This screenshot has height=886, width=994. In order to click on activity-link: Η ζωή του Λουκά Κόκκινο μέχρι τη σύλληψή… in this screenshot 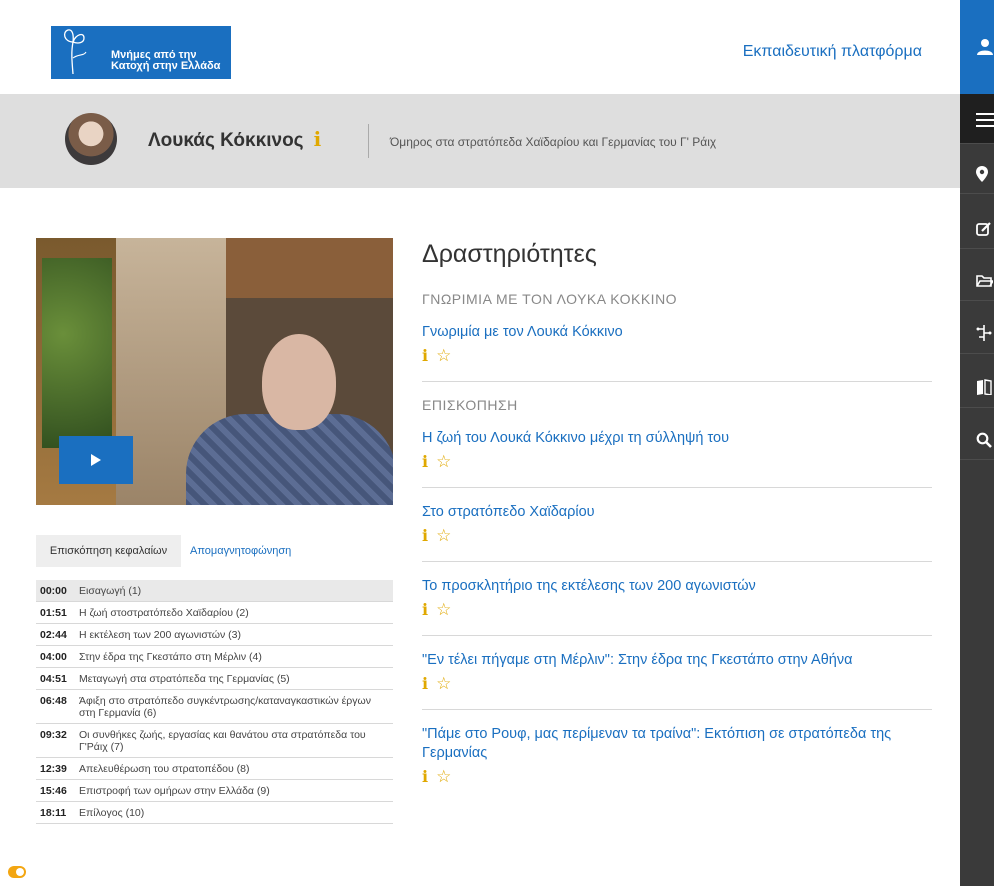, I will do `click(677, 438)`.